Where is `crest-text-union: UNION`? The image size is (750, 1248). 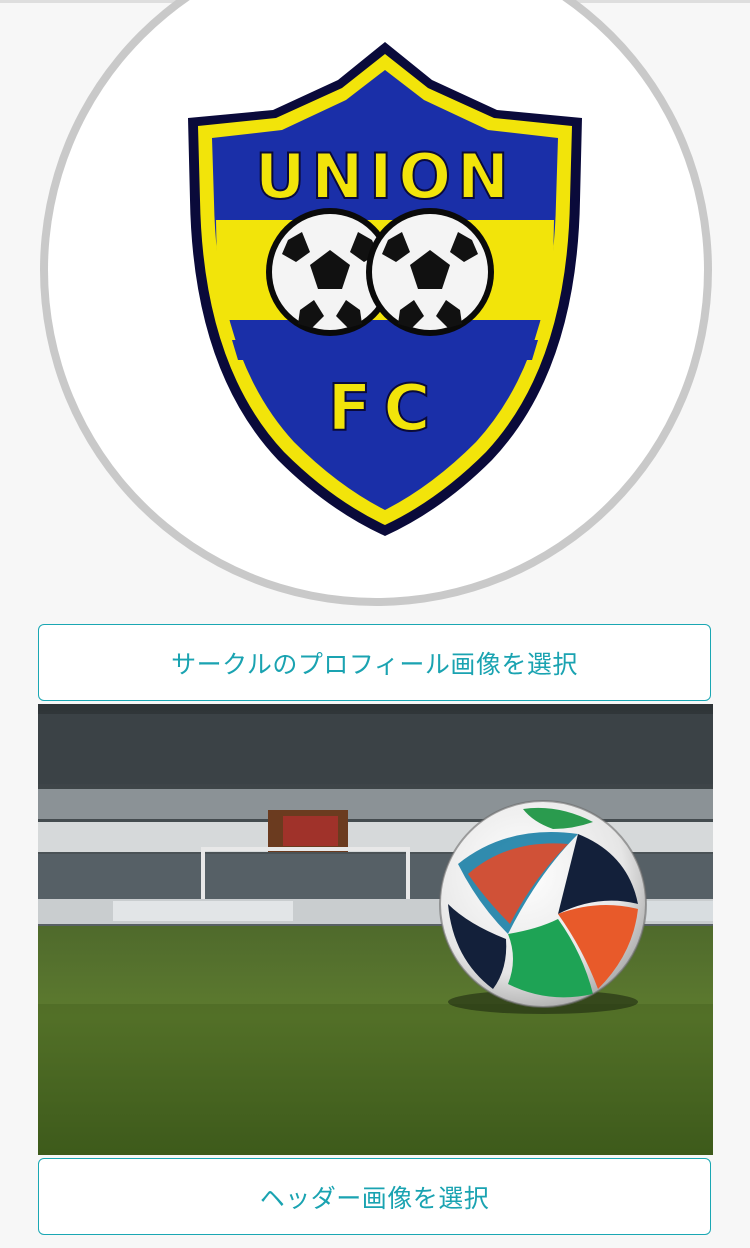
crest-text-union: UNION is located at coordinates (385, 176).